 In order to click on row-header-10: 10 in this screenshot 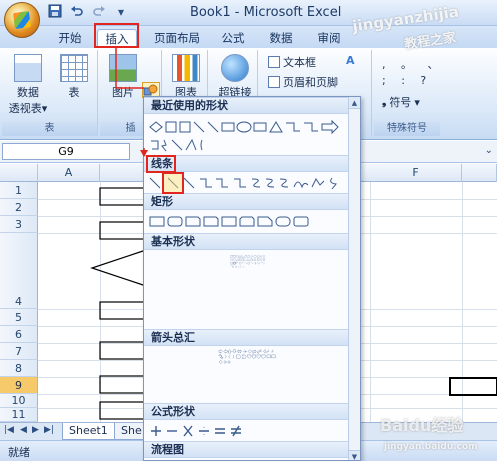, I will do `click(19, 401)`.